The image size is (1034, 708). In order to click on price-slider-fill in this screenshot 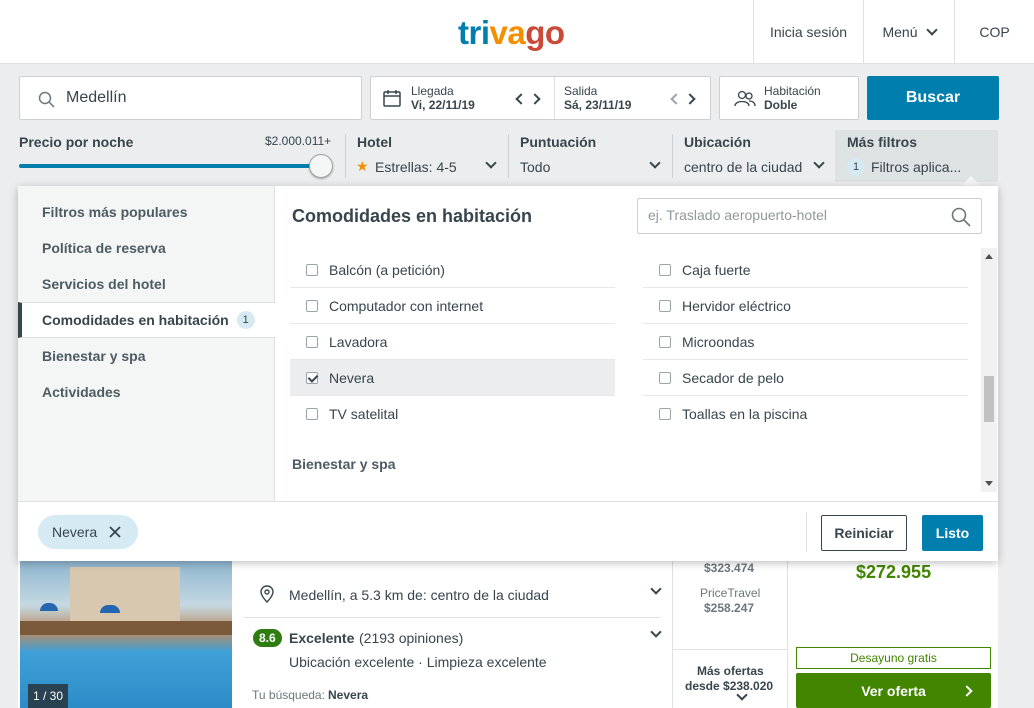, I will do `click(170, 166)`.